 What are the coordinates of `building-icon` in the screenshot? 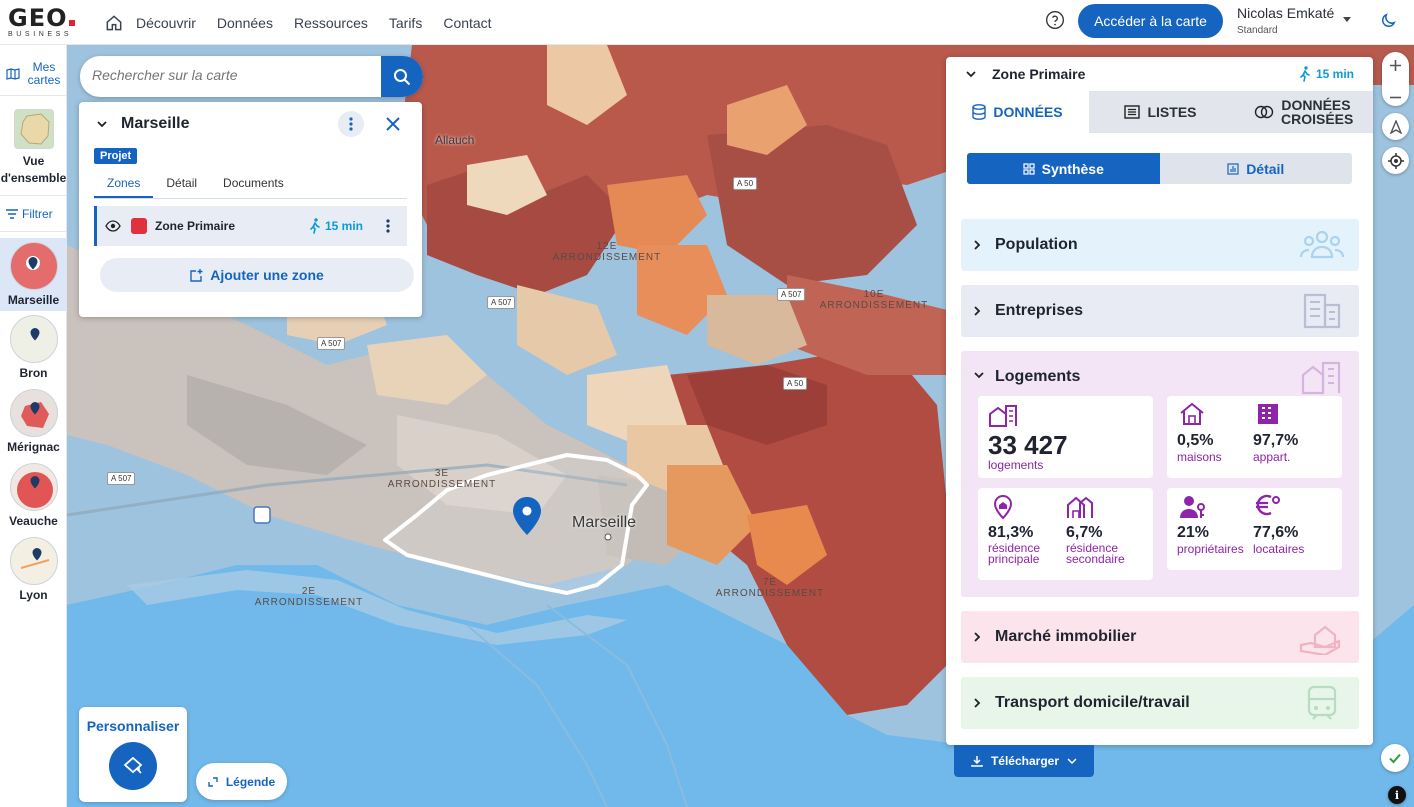 It's located at (1322, 311).